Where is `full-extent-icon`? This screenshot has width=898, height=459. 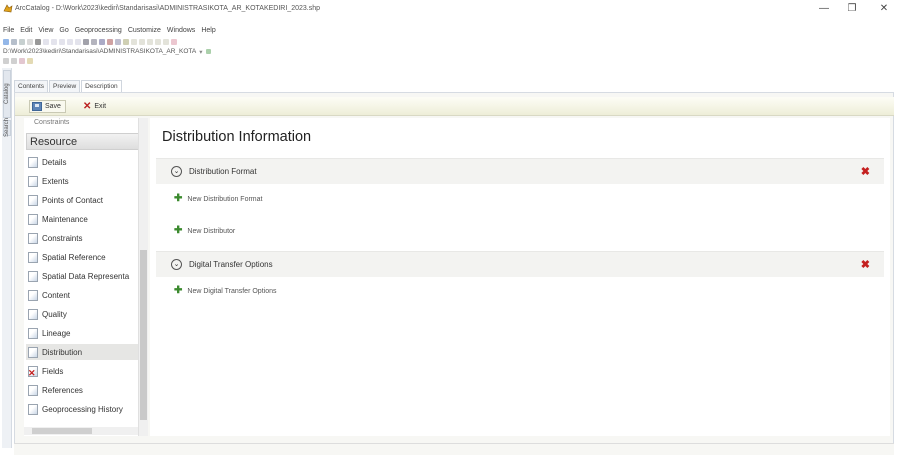 full-extent-icon is located at coordinates (158, 42).